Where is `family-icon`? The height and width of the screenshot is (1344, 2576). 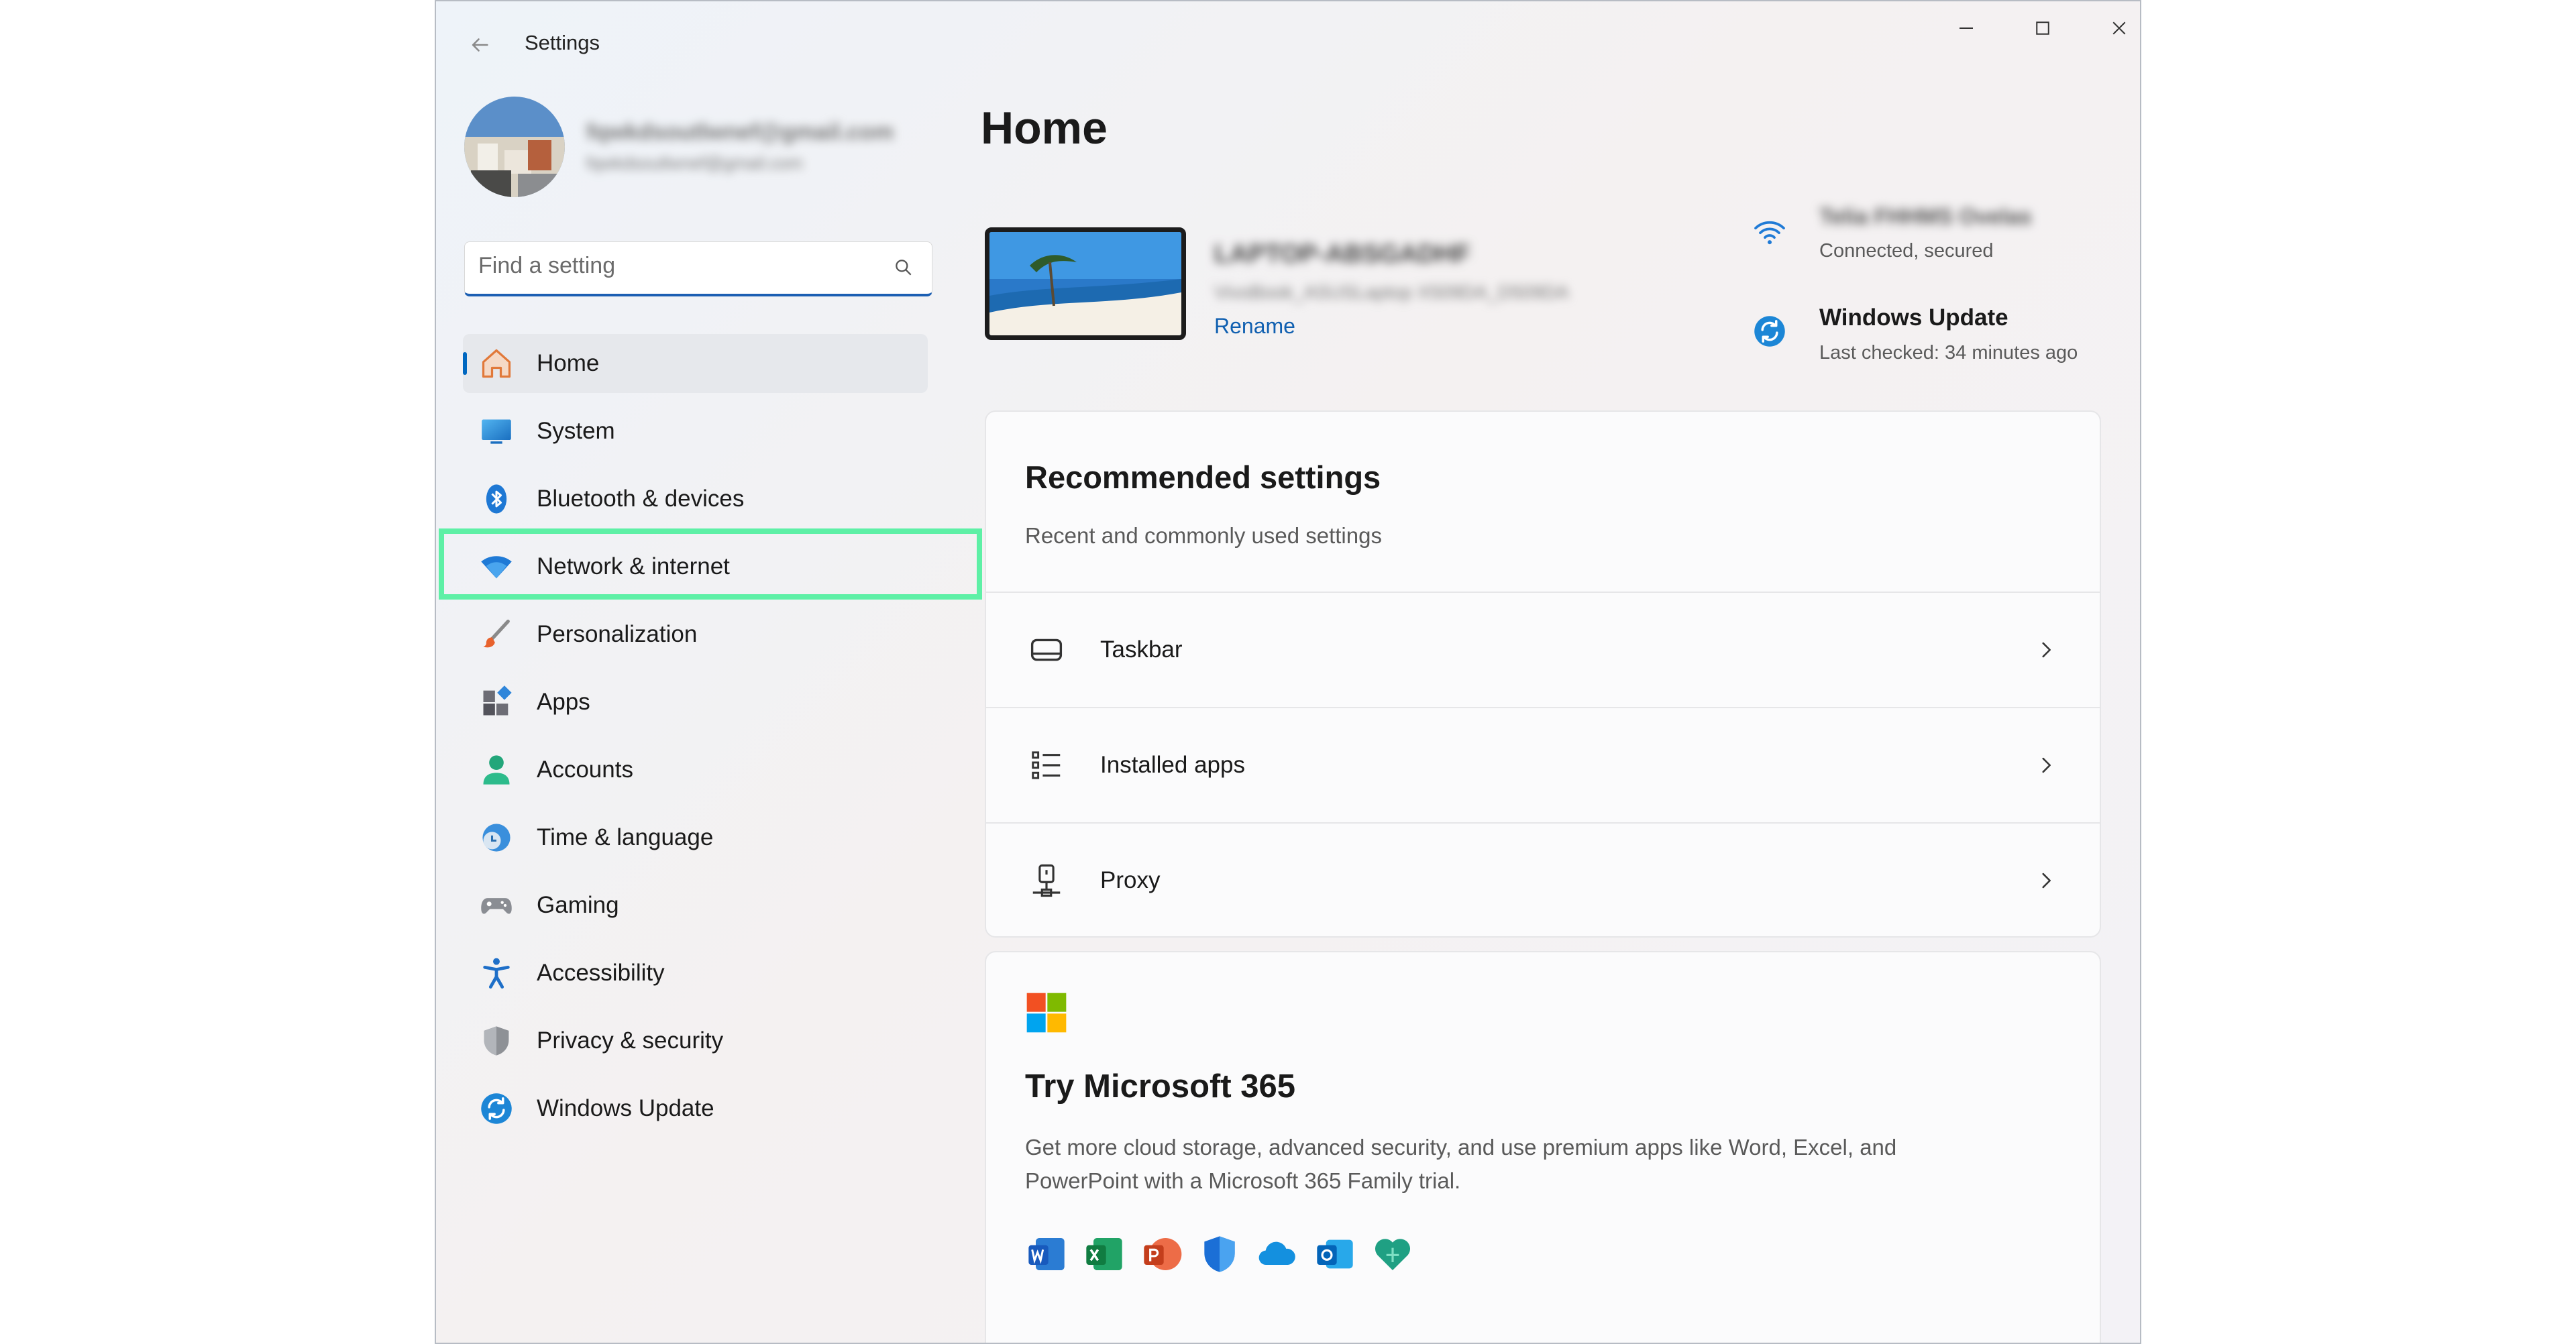 family-icon is located at coordinates (1392, 1254).